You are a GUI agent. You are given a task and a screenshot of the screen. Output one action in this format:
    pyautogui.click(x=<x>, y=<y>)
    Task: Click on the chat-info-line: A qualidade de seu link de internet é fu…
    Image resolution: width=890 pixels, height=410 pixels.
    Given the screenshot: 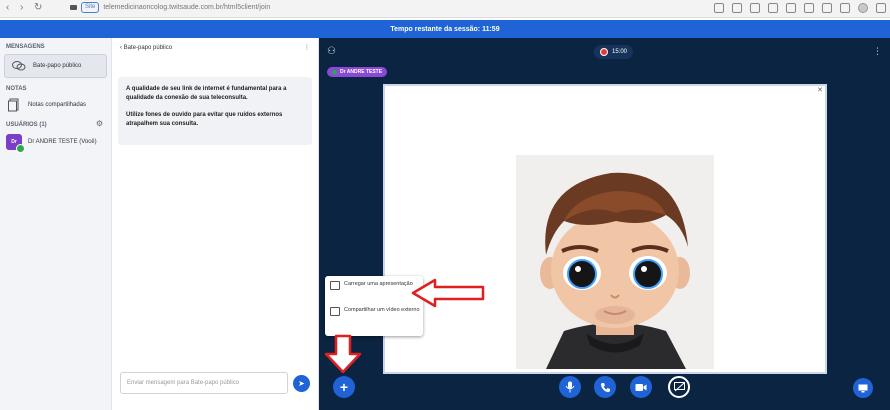 What is the action you would take?
    pyautogui.click(x=206, y=93)
    